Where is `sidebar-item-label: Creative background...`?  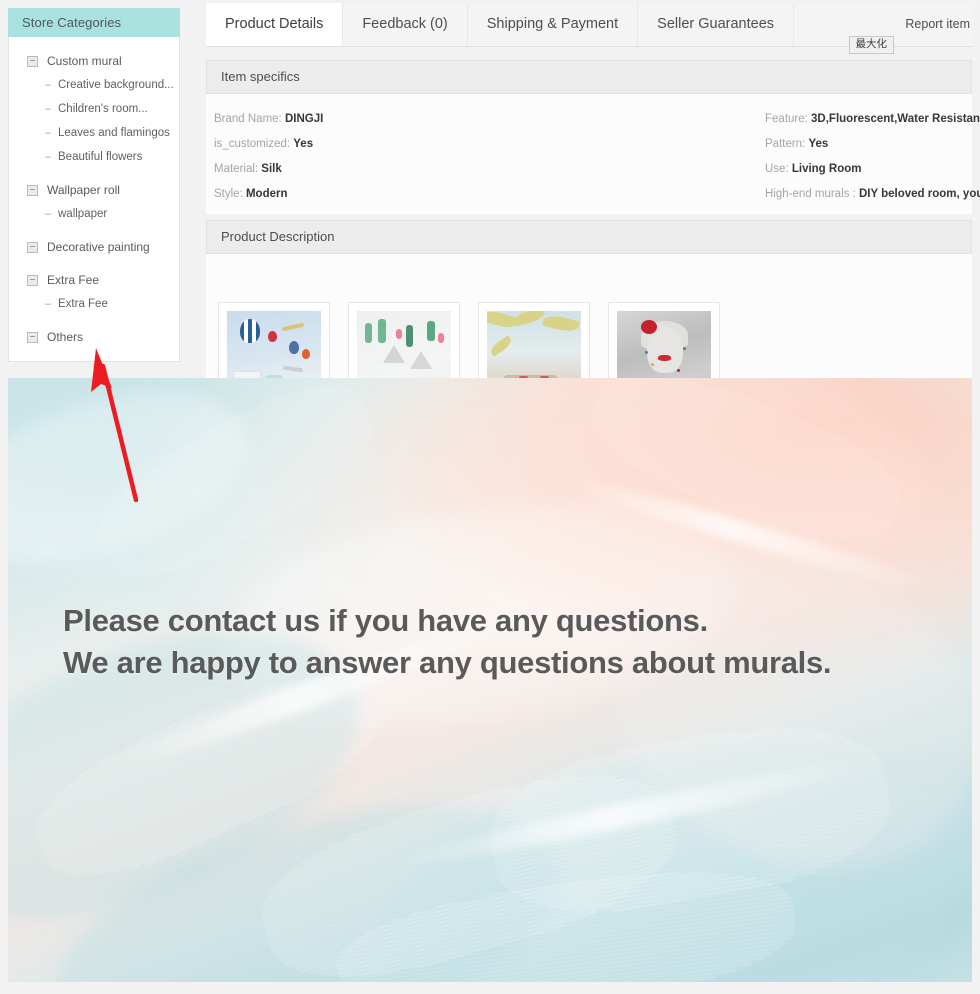
sidebar-item-label: Creative background... is located at coordinates (116, 85).